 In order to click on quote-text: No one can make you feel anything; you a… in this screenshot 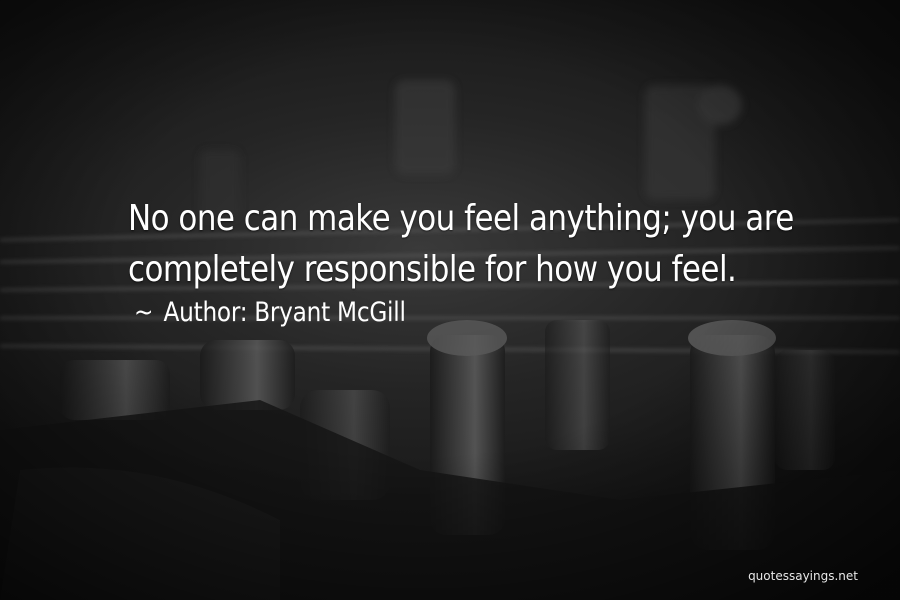, I will do `click(485, 244)`.